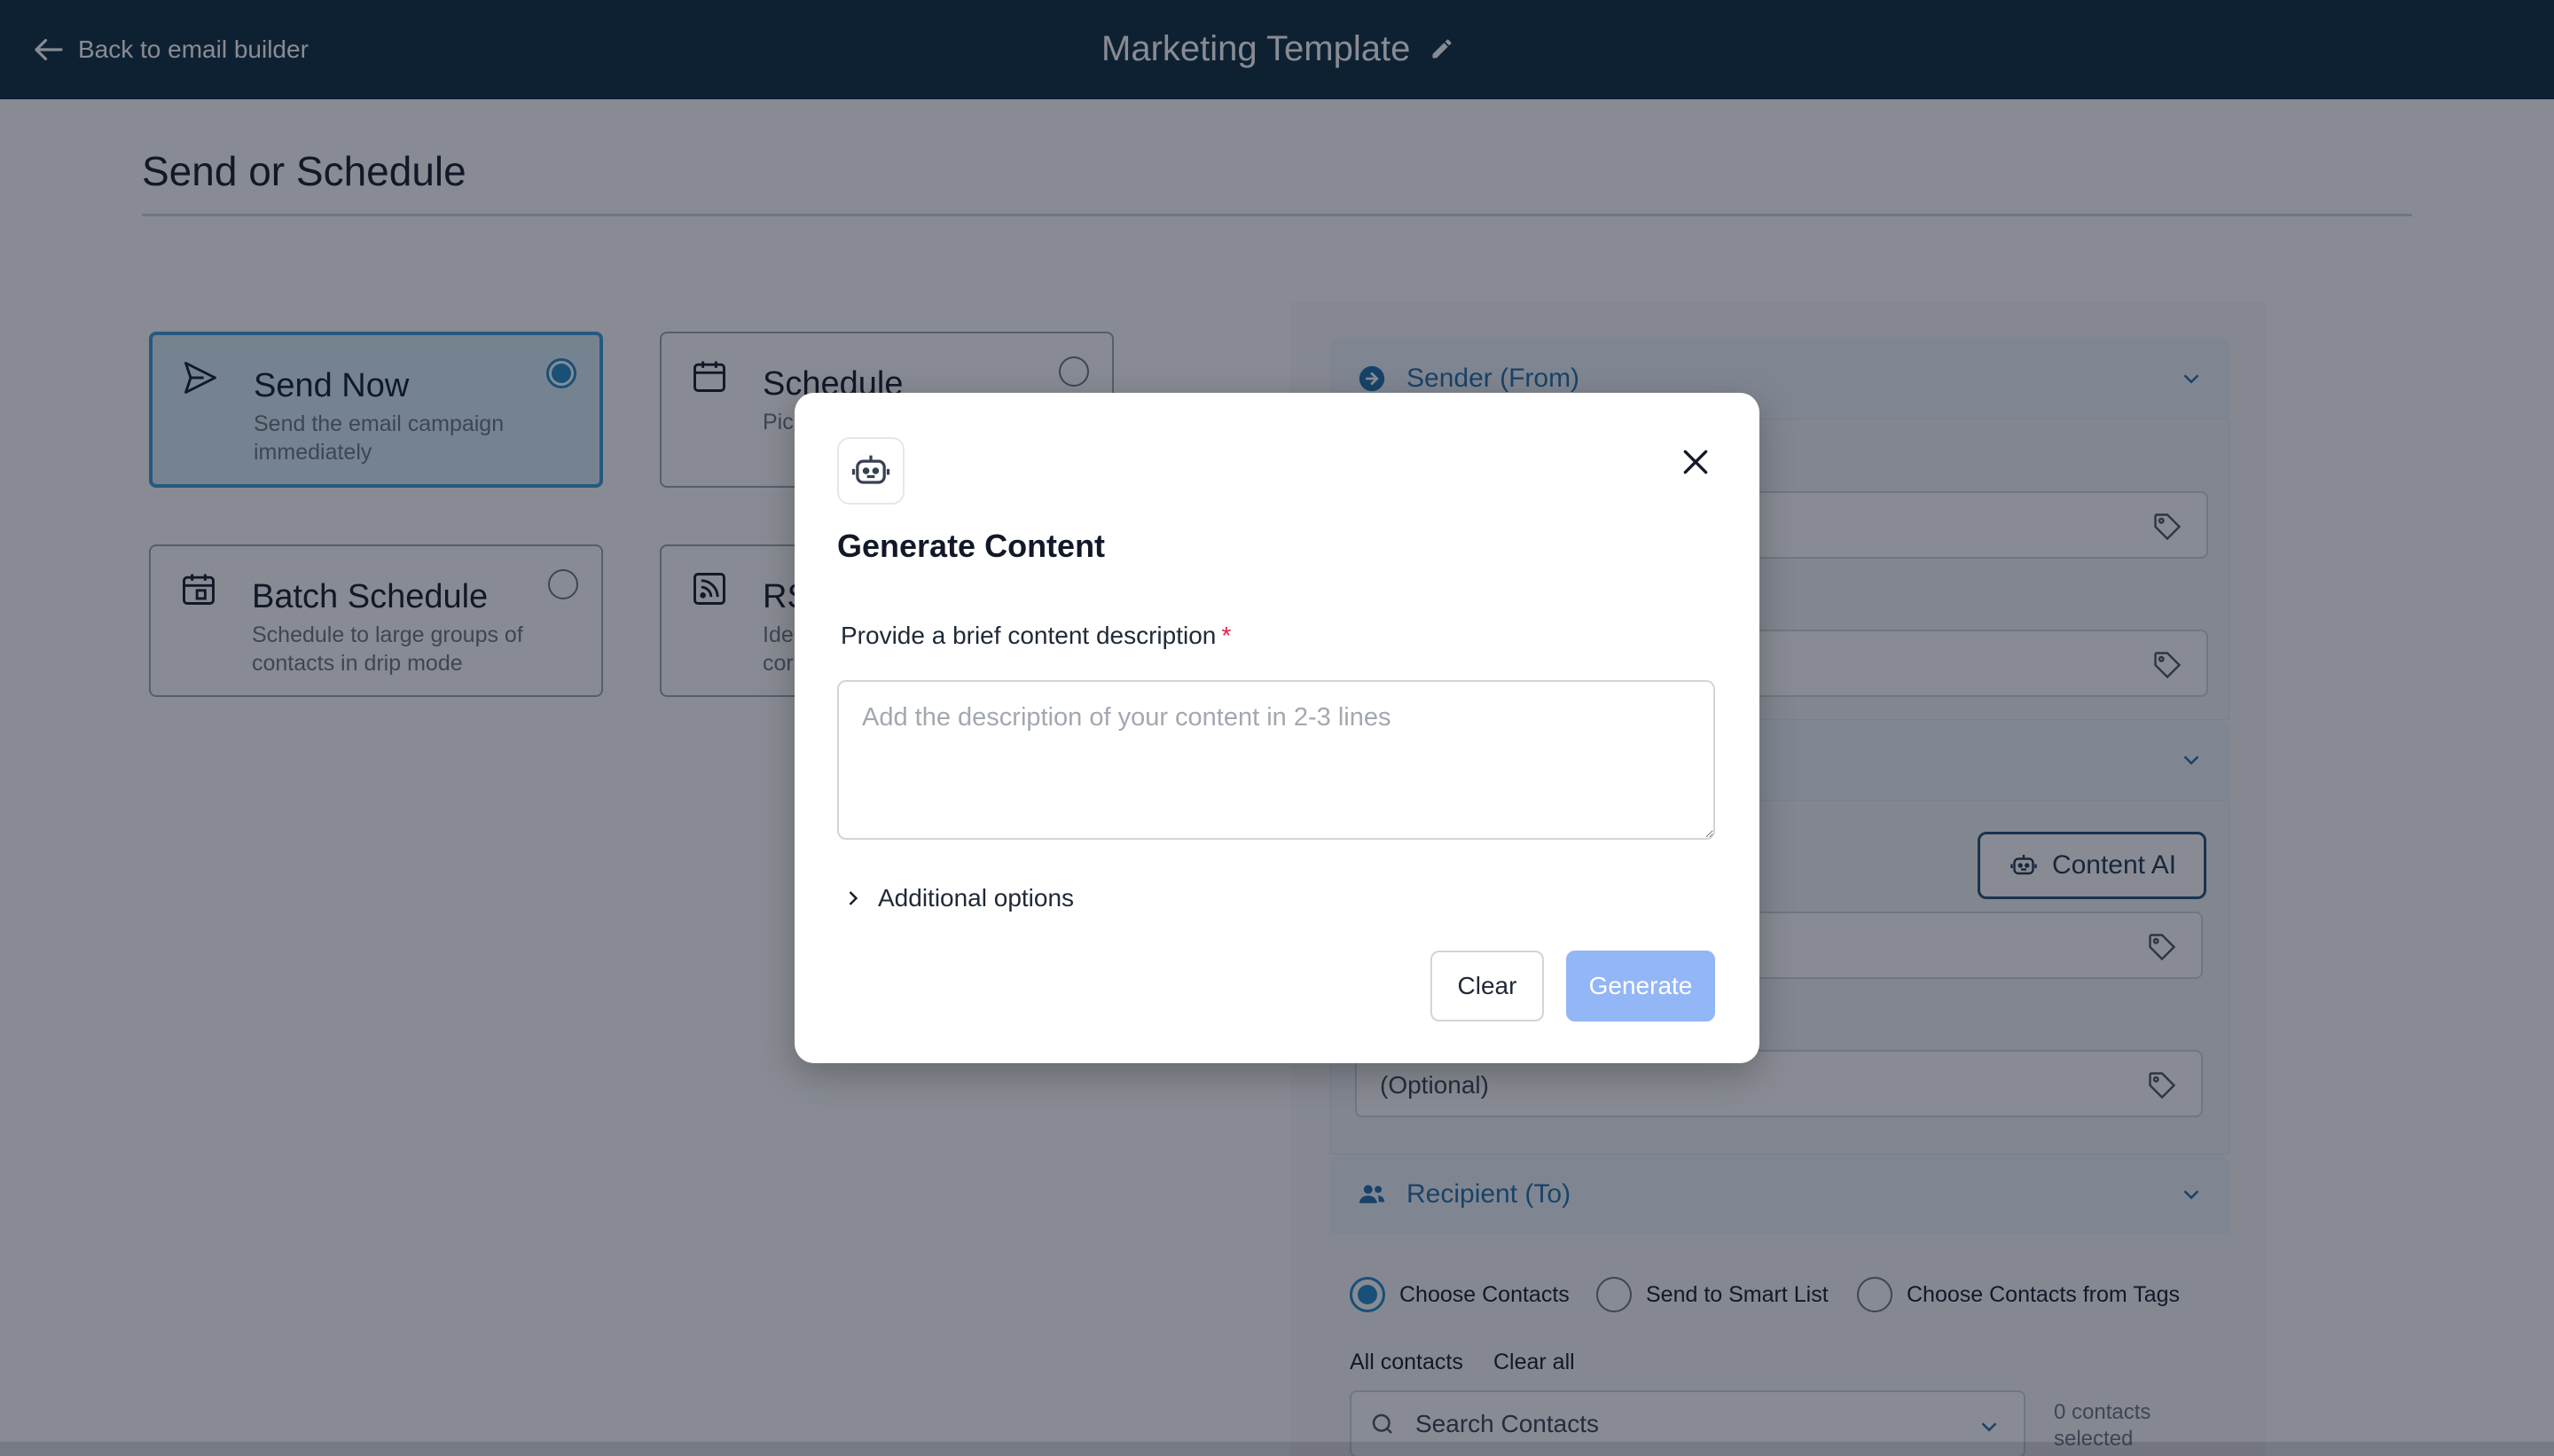  Describe the element at coordinates (1487, 986) in the screenshot. I see `clear-button: Clear` at that location.